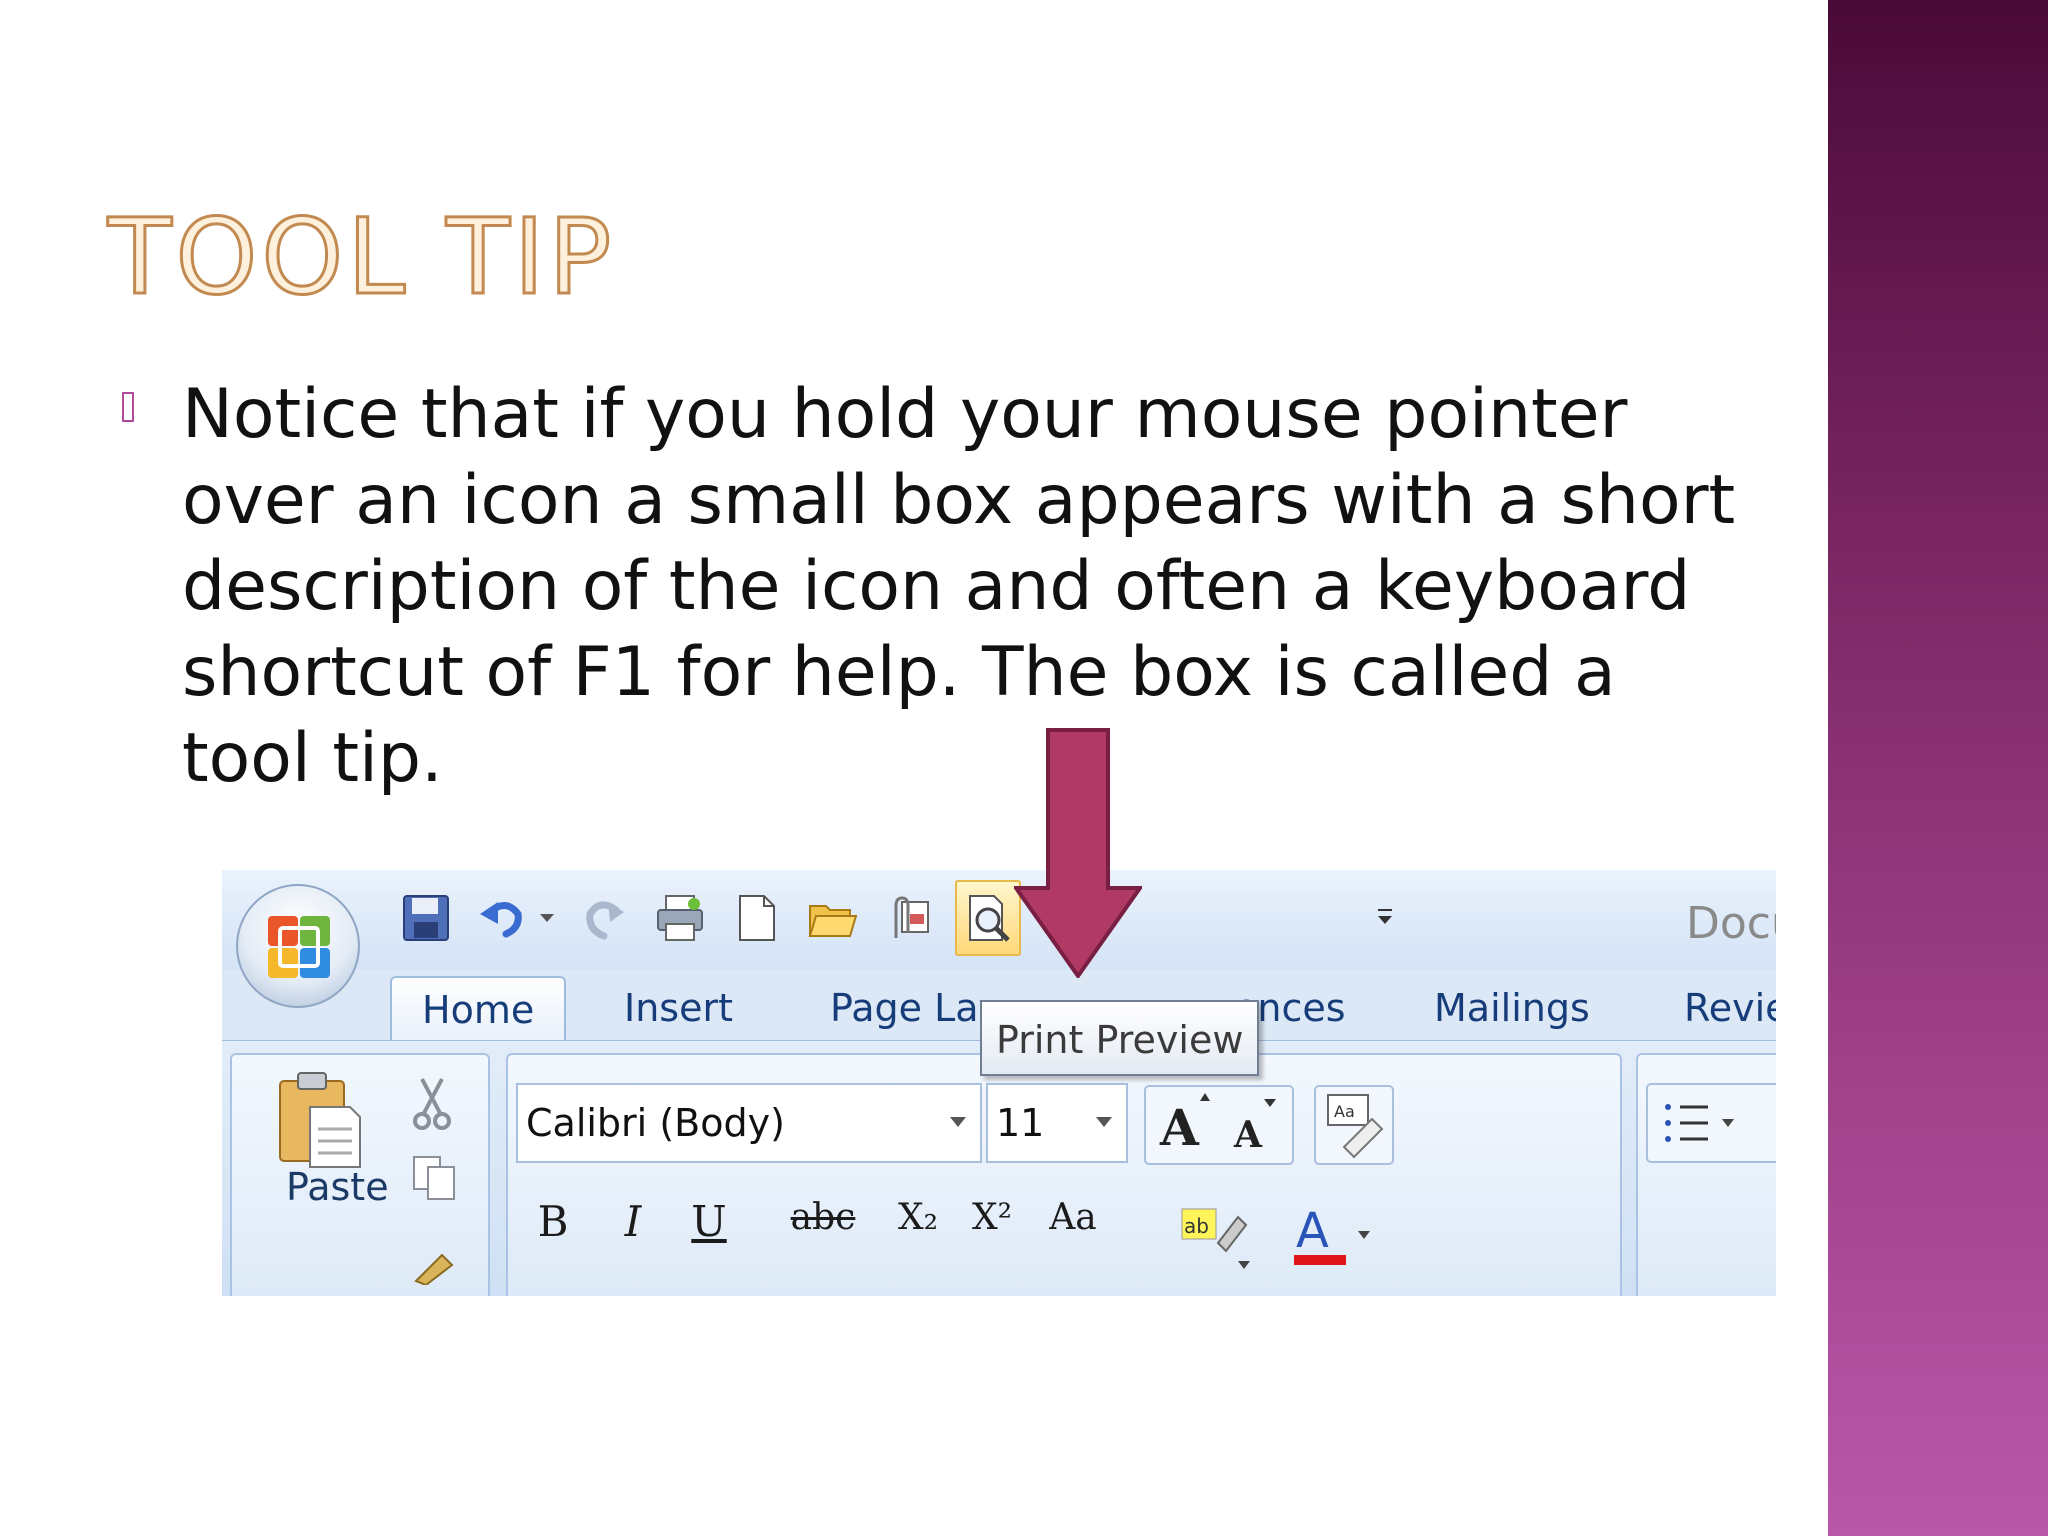  What do you see at coordinates (1730, 1008) in the screenshot?
I see `tab-review: Revie` at bounding box center [1730, 1008].